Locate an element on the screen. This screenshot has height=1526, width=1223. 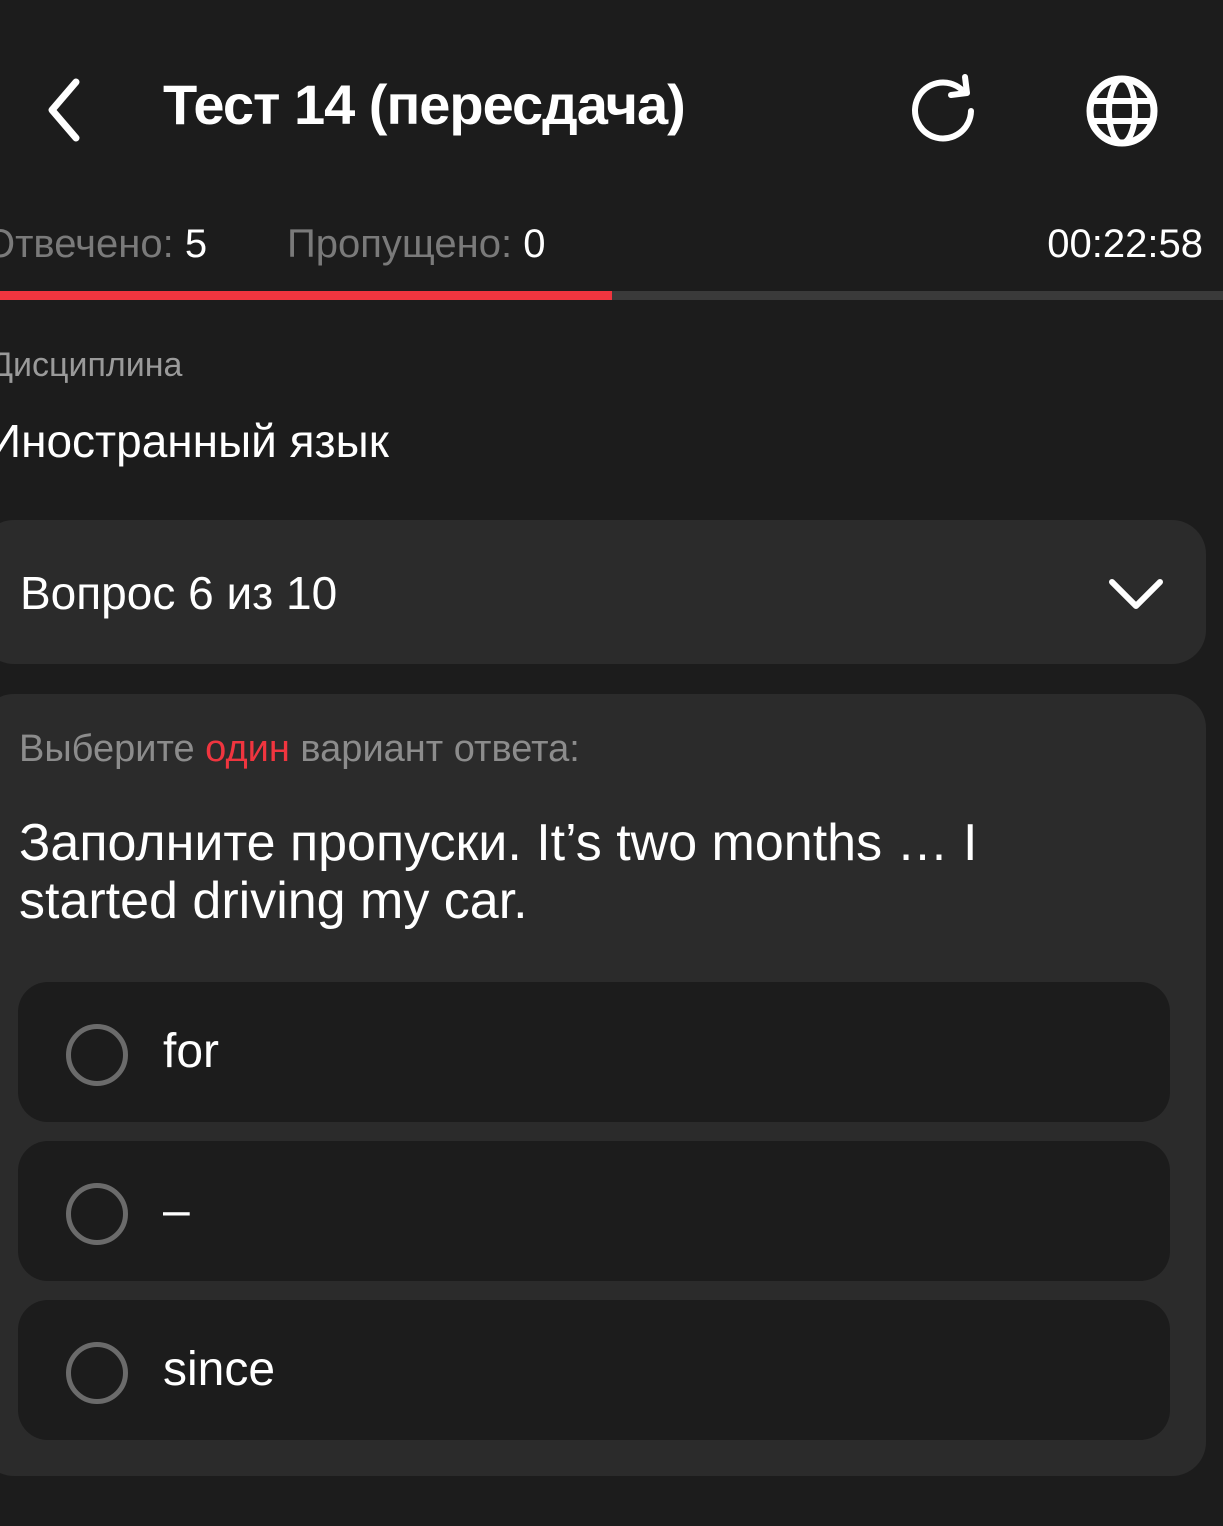
test-stats: Отвечено: 5 Пропущено: 0 00:22:58 is located at coordinates (611, 248).